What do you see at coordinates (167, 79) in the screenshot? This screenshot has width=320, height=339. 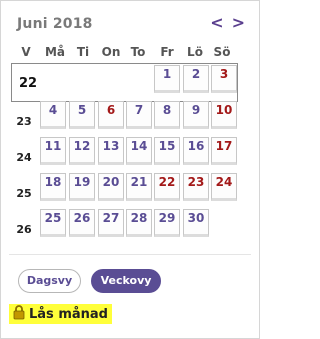 I see `day-cell: 1` at bounding box center [167, 79].